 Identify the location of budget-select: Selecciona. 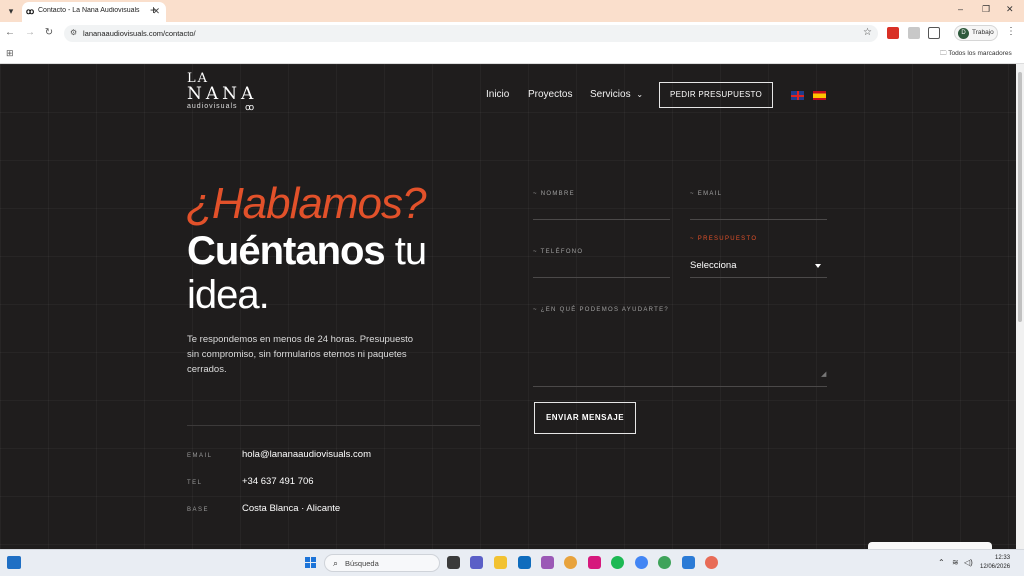
(758, 265).